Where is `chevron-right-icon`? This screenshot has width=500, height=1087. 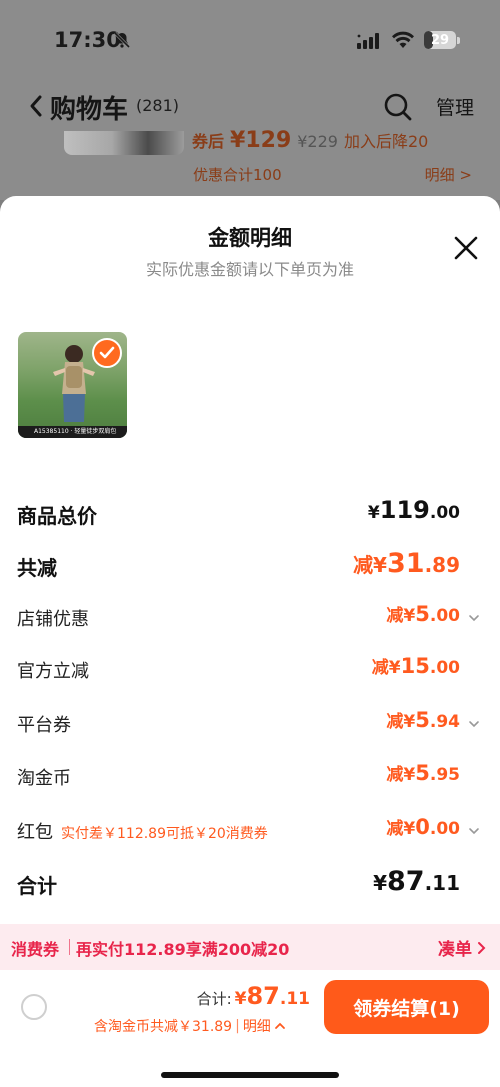
chevron-right-icon is located at coordinates (482, 947).